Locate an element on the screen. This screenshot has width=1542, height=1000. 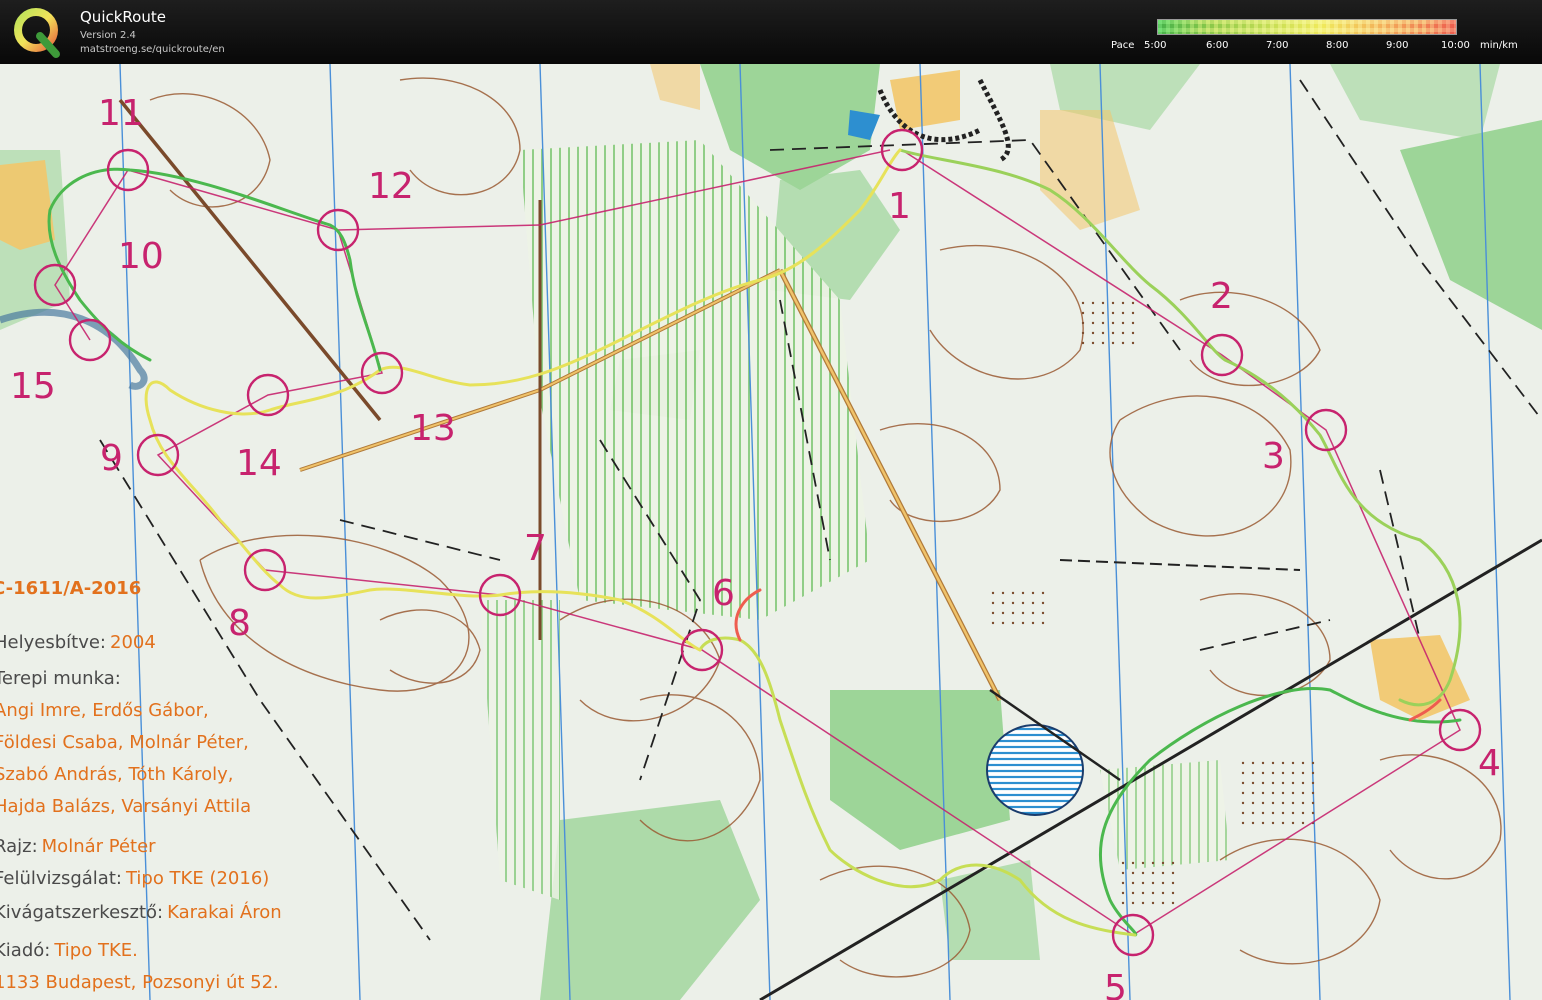
svg-text: Rajz:Molnár Péter is located at coordinates (78, 846).